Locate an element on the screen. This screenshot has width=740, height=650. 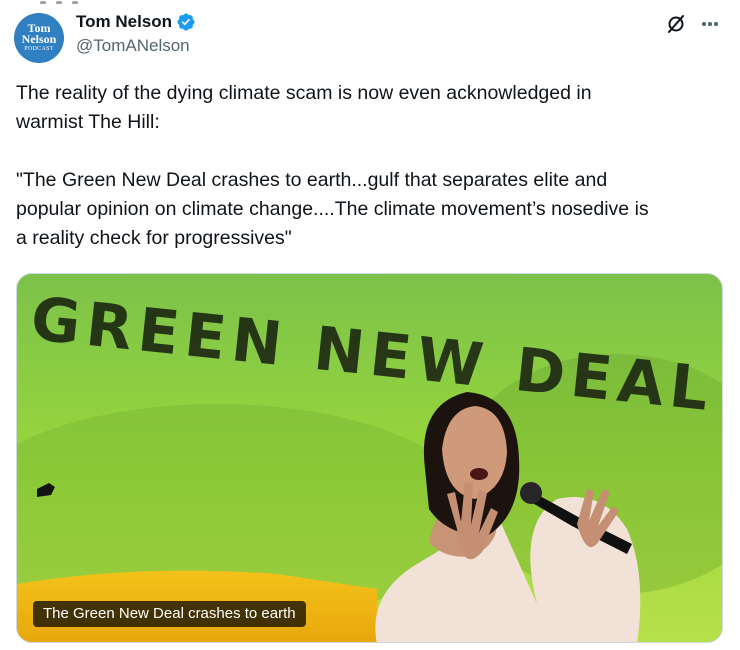
display-name: Tom Nelson is located at coordinates (124, 22).